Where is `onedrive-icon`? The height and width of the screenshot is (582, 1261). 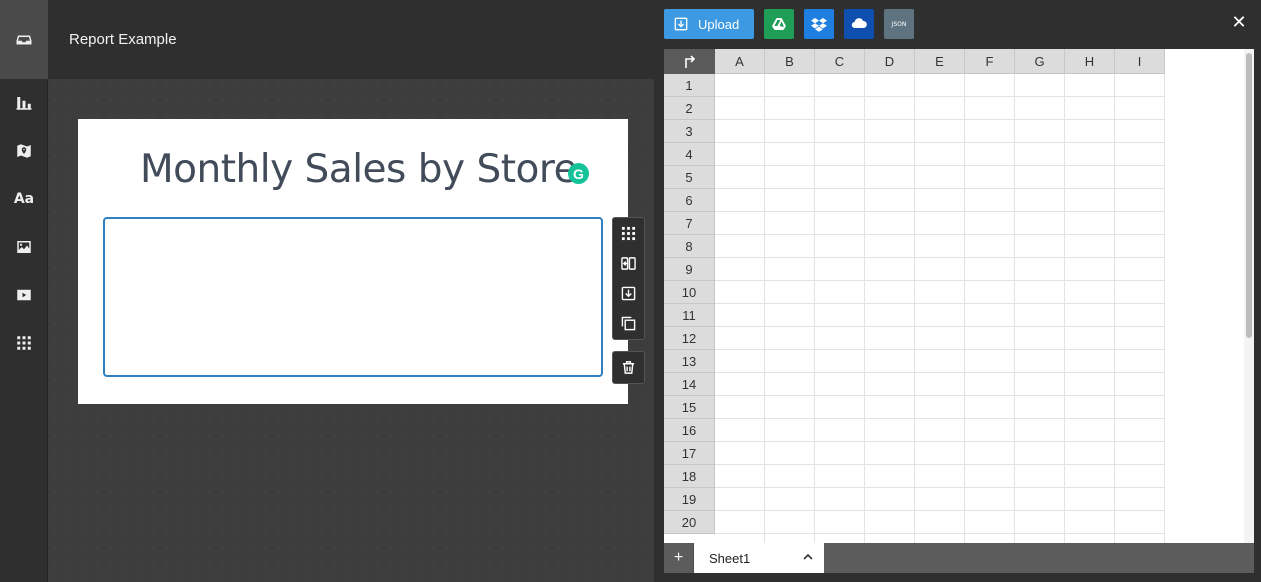
onedrive-icon is located at coordinates (859, 24).